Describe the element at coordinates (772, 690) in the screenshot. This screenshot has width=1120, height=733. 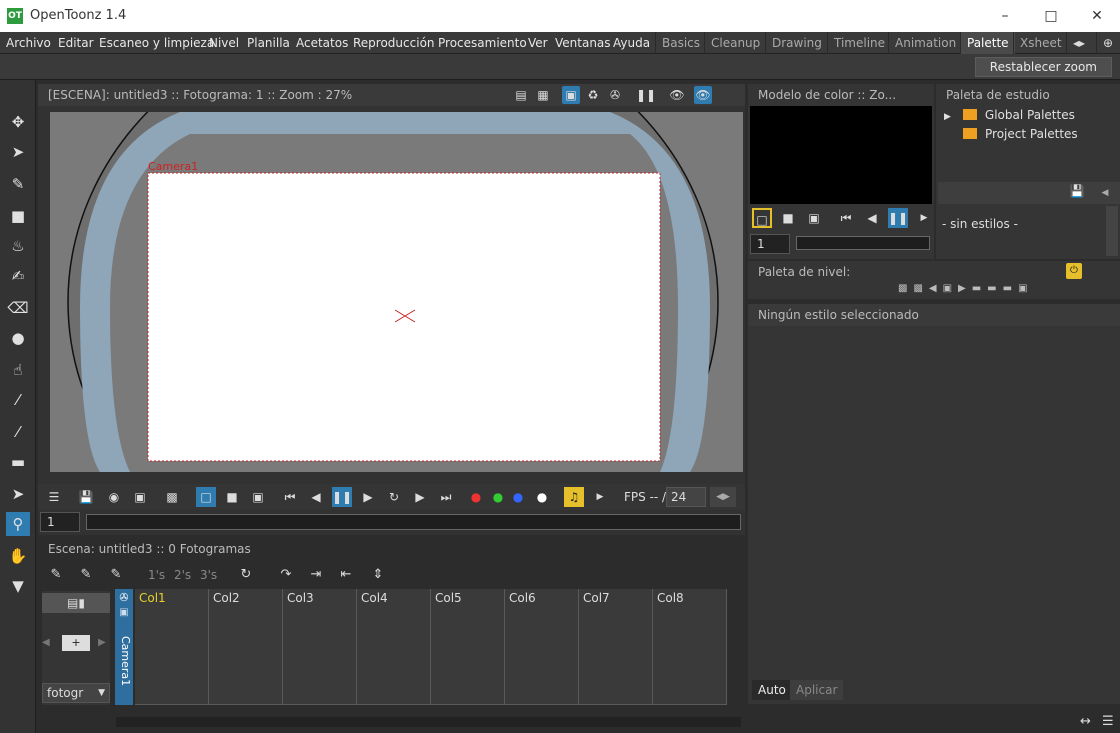
I see `auto-apply-button: Auto` at that location.